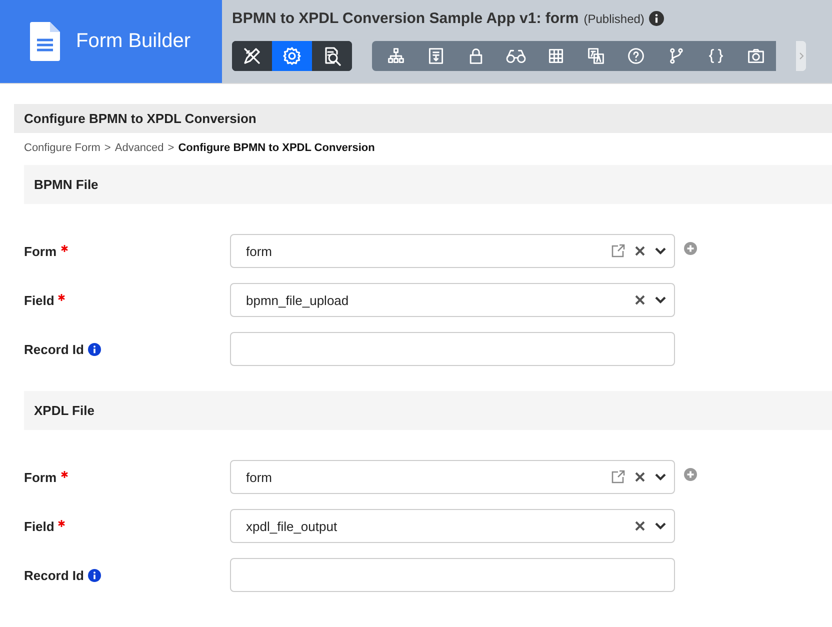  Describe the element at coordinates (516, 56) in the screenshot. I see `binoculars-icon` at that location.